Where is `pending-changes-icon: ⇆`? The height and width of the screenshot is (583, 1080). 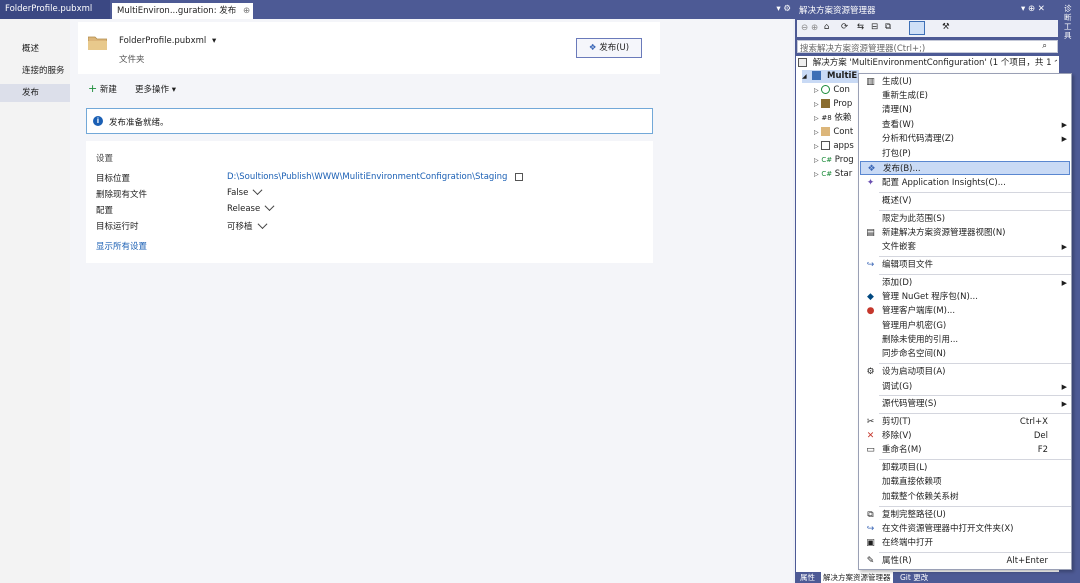
pending-changes-icon: ⇆ is located at coordinates (860, 27).